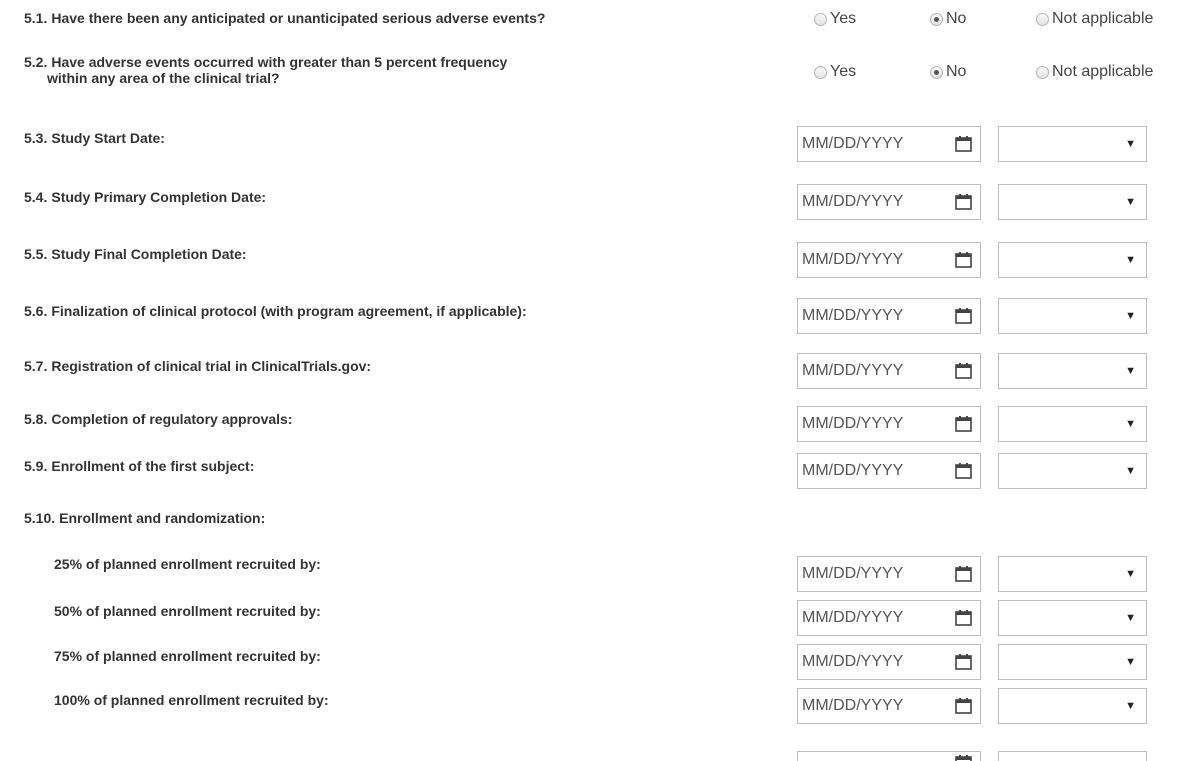  I want to click on registration-date-field, so click(889, 371).